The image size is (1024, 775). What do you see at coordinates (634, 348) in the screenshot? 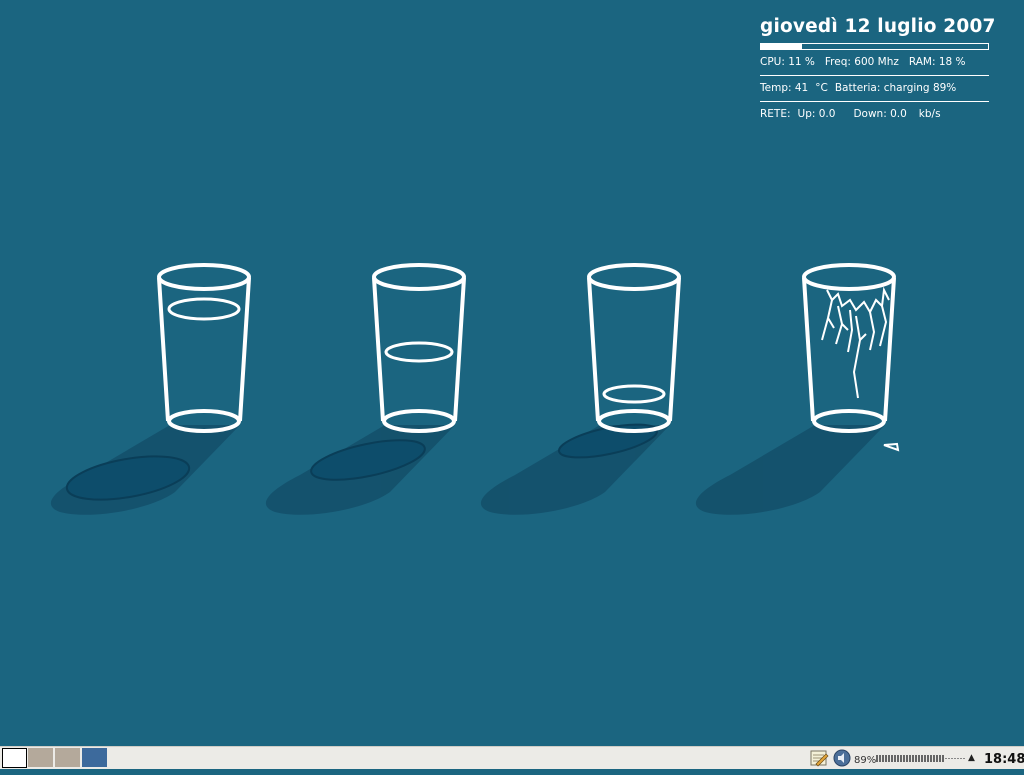
I see `glass-low-icon` at bounding box center [634, 348].